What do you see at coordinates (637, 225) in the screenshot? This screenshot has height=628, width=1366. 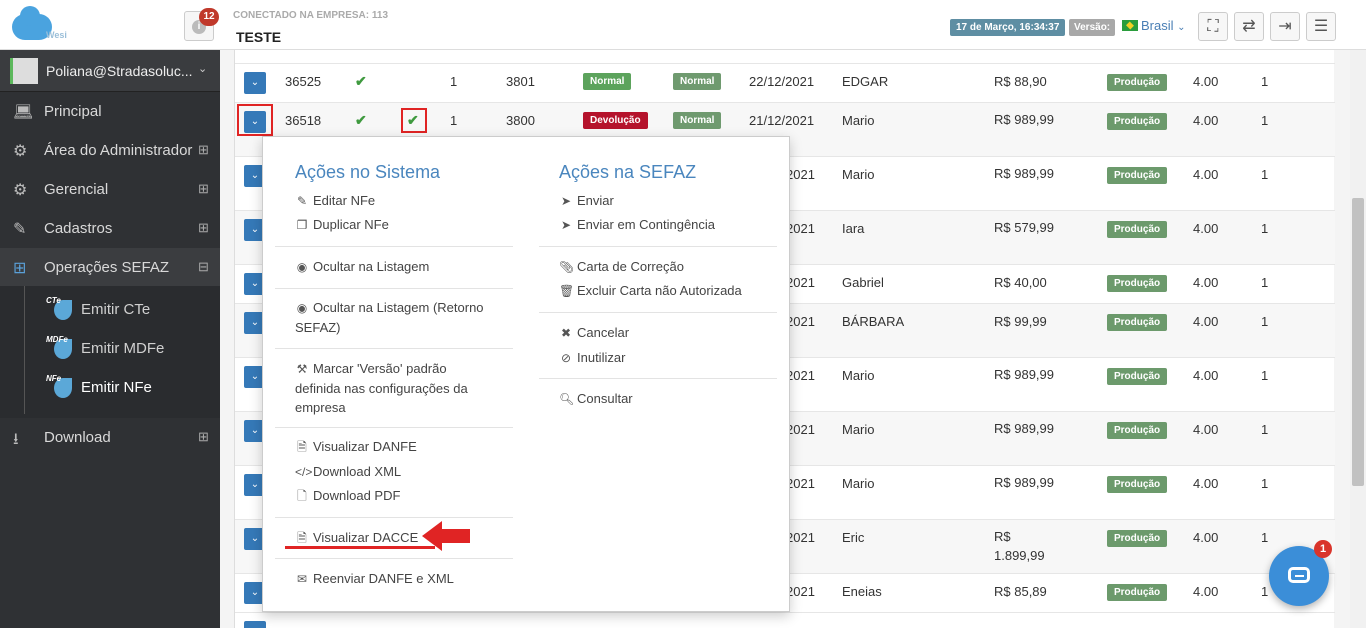 I see `menu-item-enviar-contingencia: ➤ Enviar em Contingência` at bounding box center [637, 225].